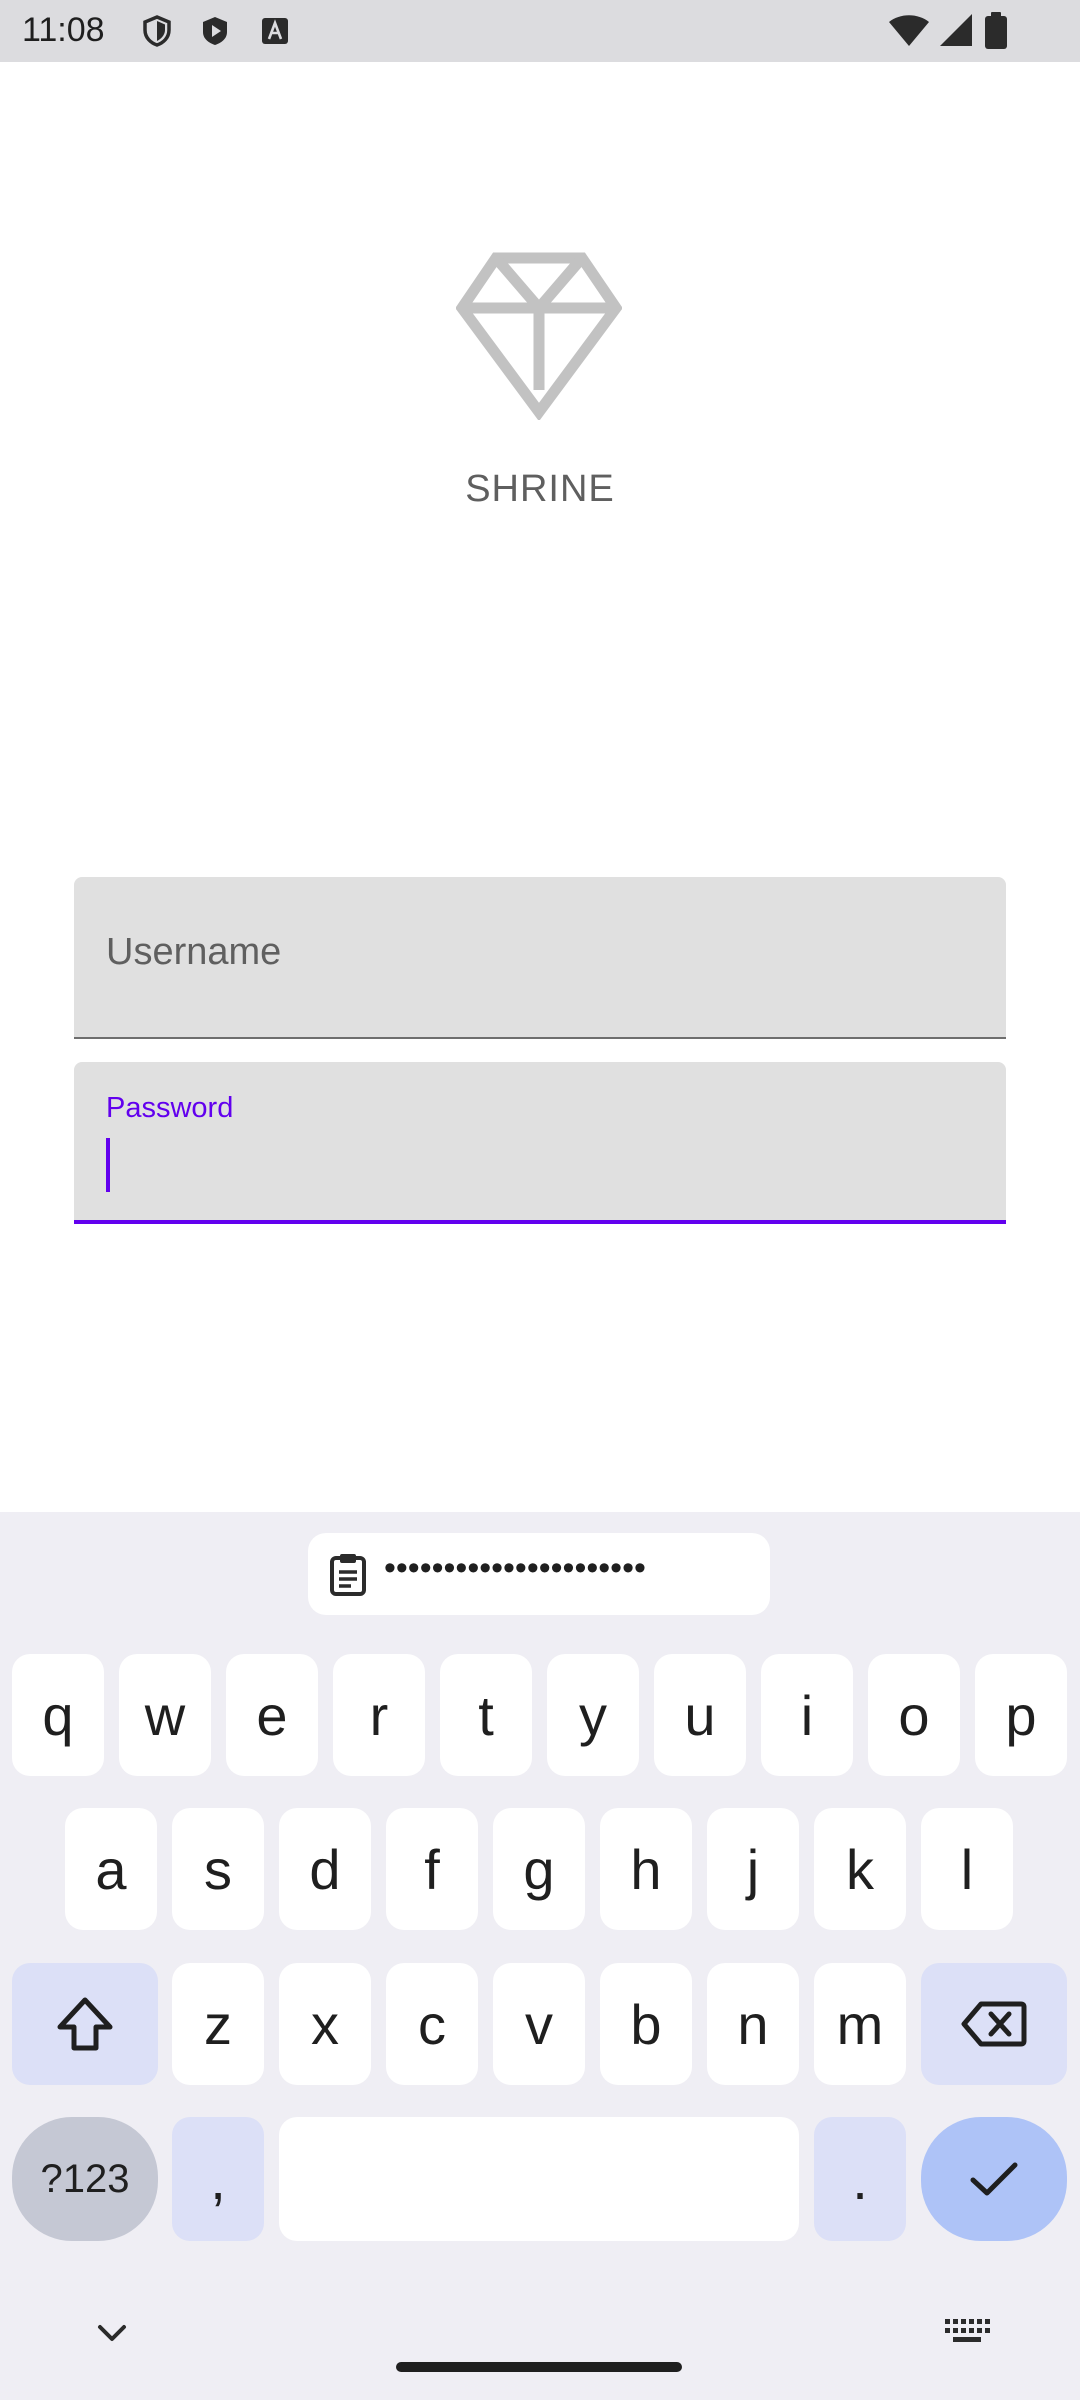 This screenshot has width=1080, height=2400. What do you see at coordinates (165, 1715) in the screenshot?
I see `key-w: w` at bounding box center [165, 1715].